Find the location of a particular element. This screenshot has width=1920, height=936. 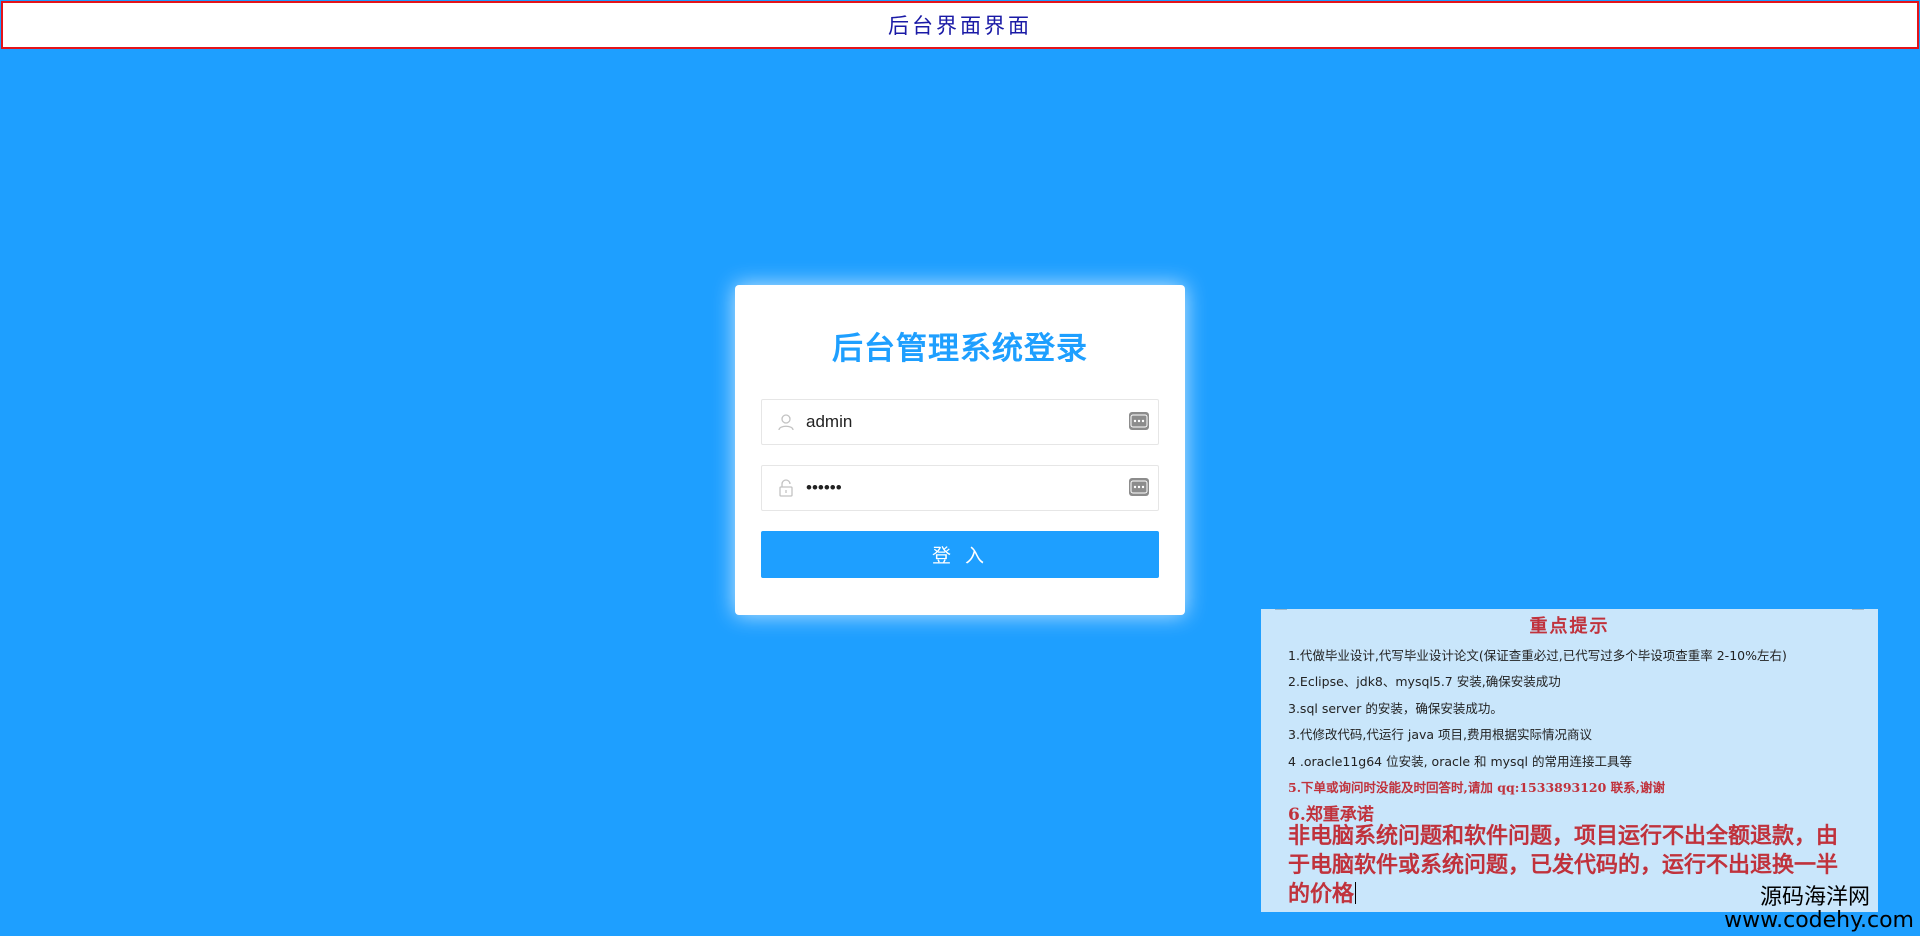

watermark-name: 源码海洋网 is located at coordinates (1814, 897).